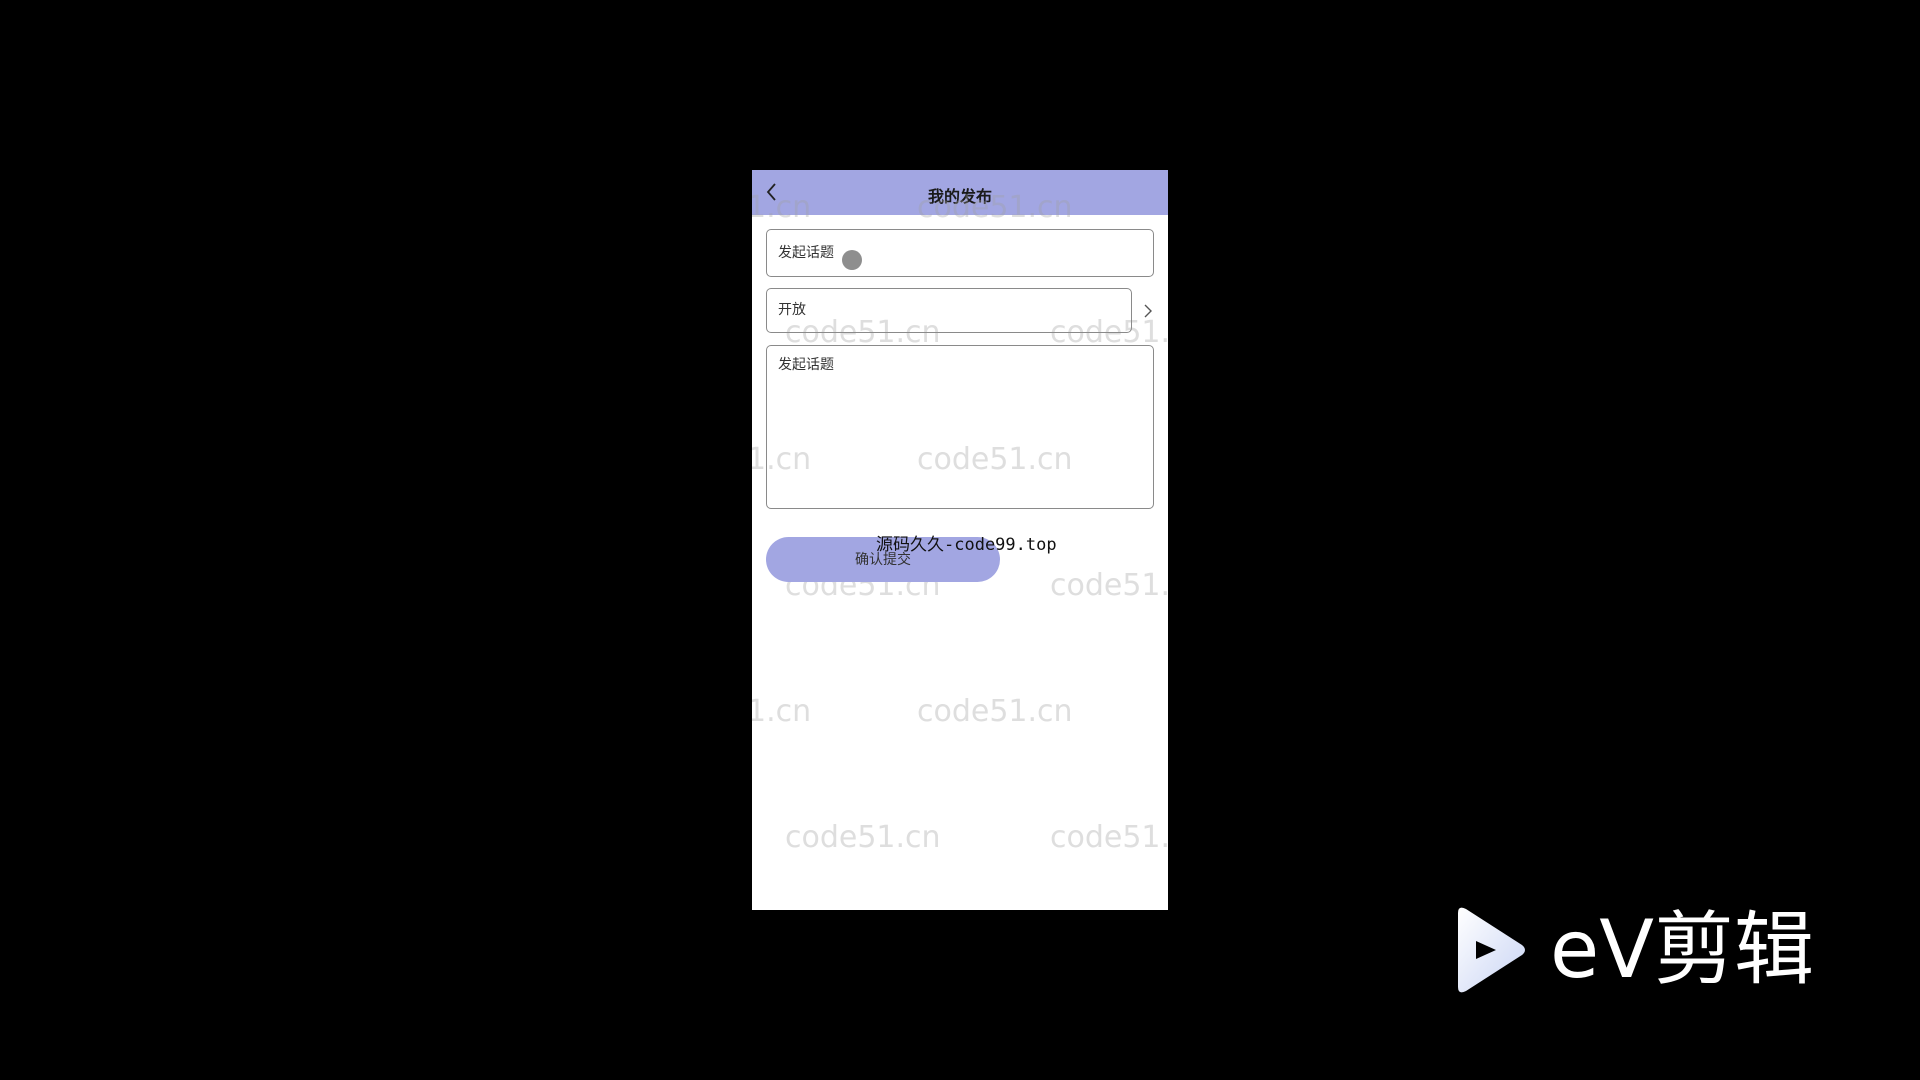 The width and height of the screenshot is (1920, 1080). What do you see at coordinates (959, 196) in the screenshot?
I see `page-title: 我的发布` at bounding box center [959, 196].